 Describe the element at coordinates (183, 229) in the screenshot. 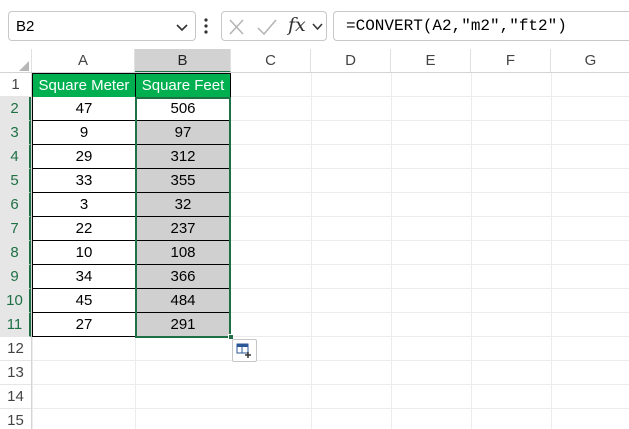

I see `table-cell: 237` at that location.